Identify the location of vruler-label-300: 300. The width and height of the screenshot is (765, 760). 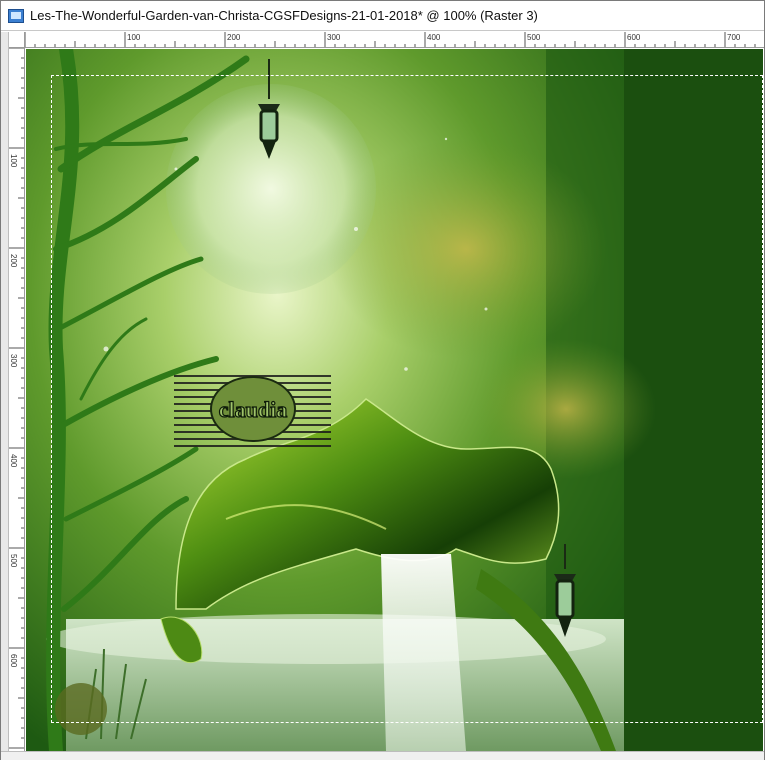
(13, 361).